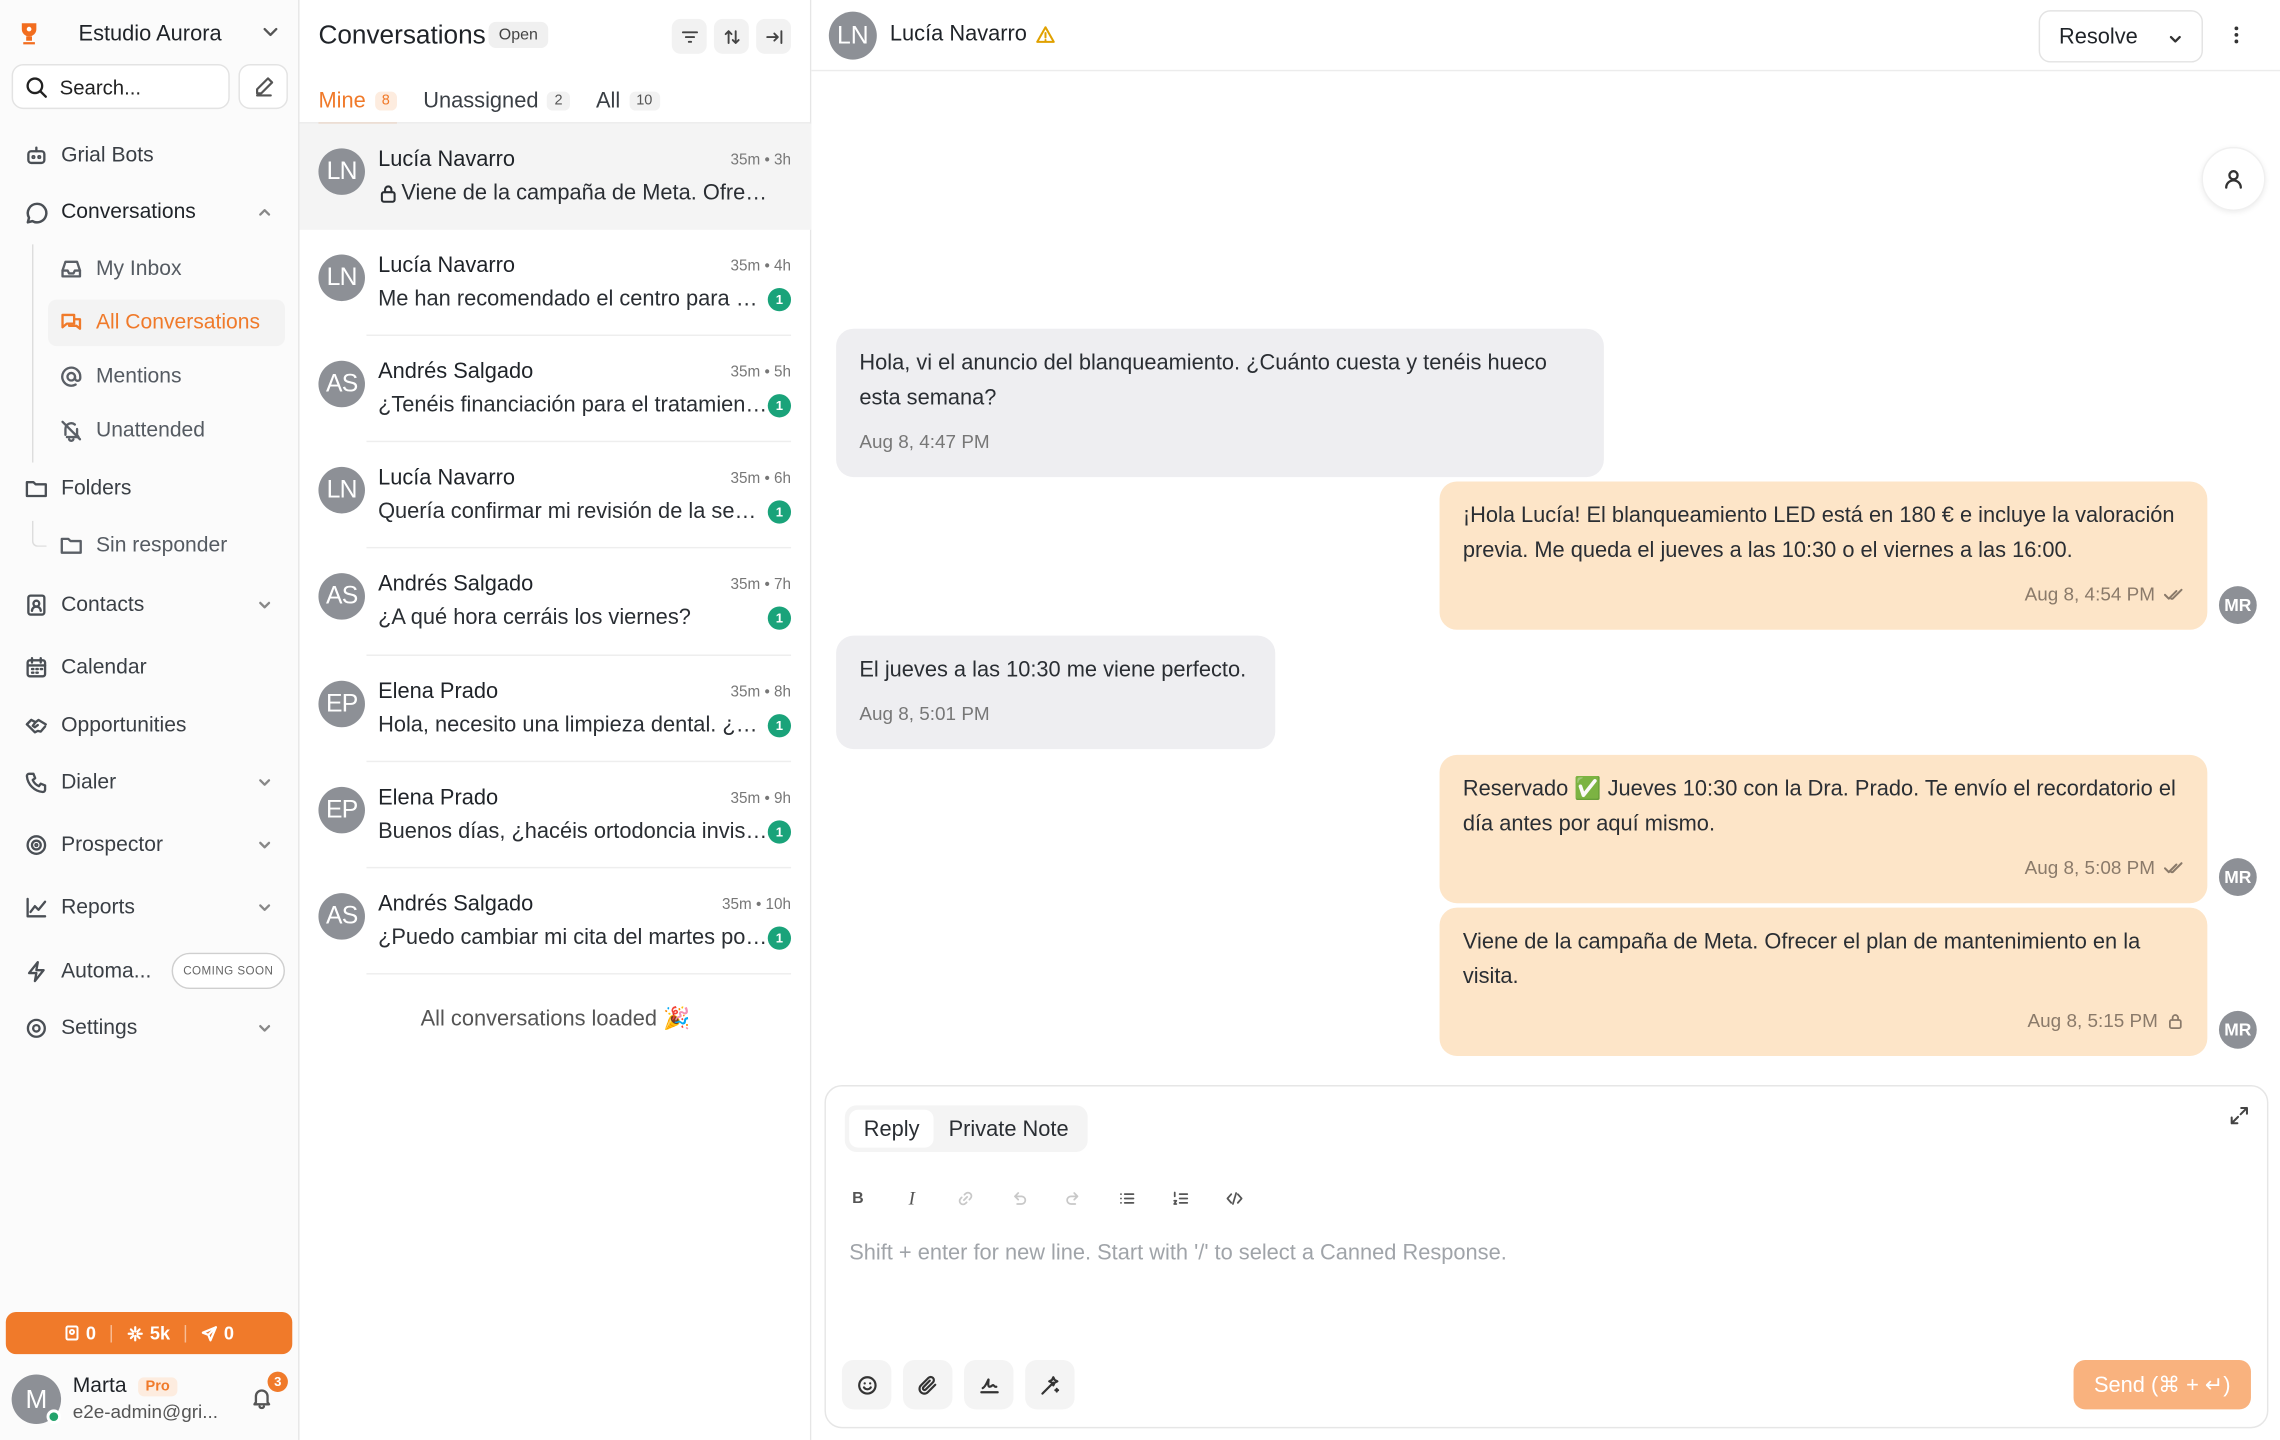 The width and height of the screenshot is (2280, 1440). What do you see at coordinates (857, 1199) in the screenshot?
I see `bold-icon: B` at bounding box center [857, 1199].